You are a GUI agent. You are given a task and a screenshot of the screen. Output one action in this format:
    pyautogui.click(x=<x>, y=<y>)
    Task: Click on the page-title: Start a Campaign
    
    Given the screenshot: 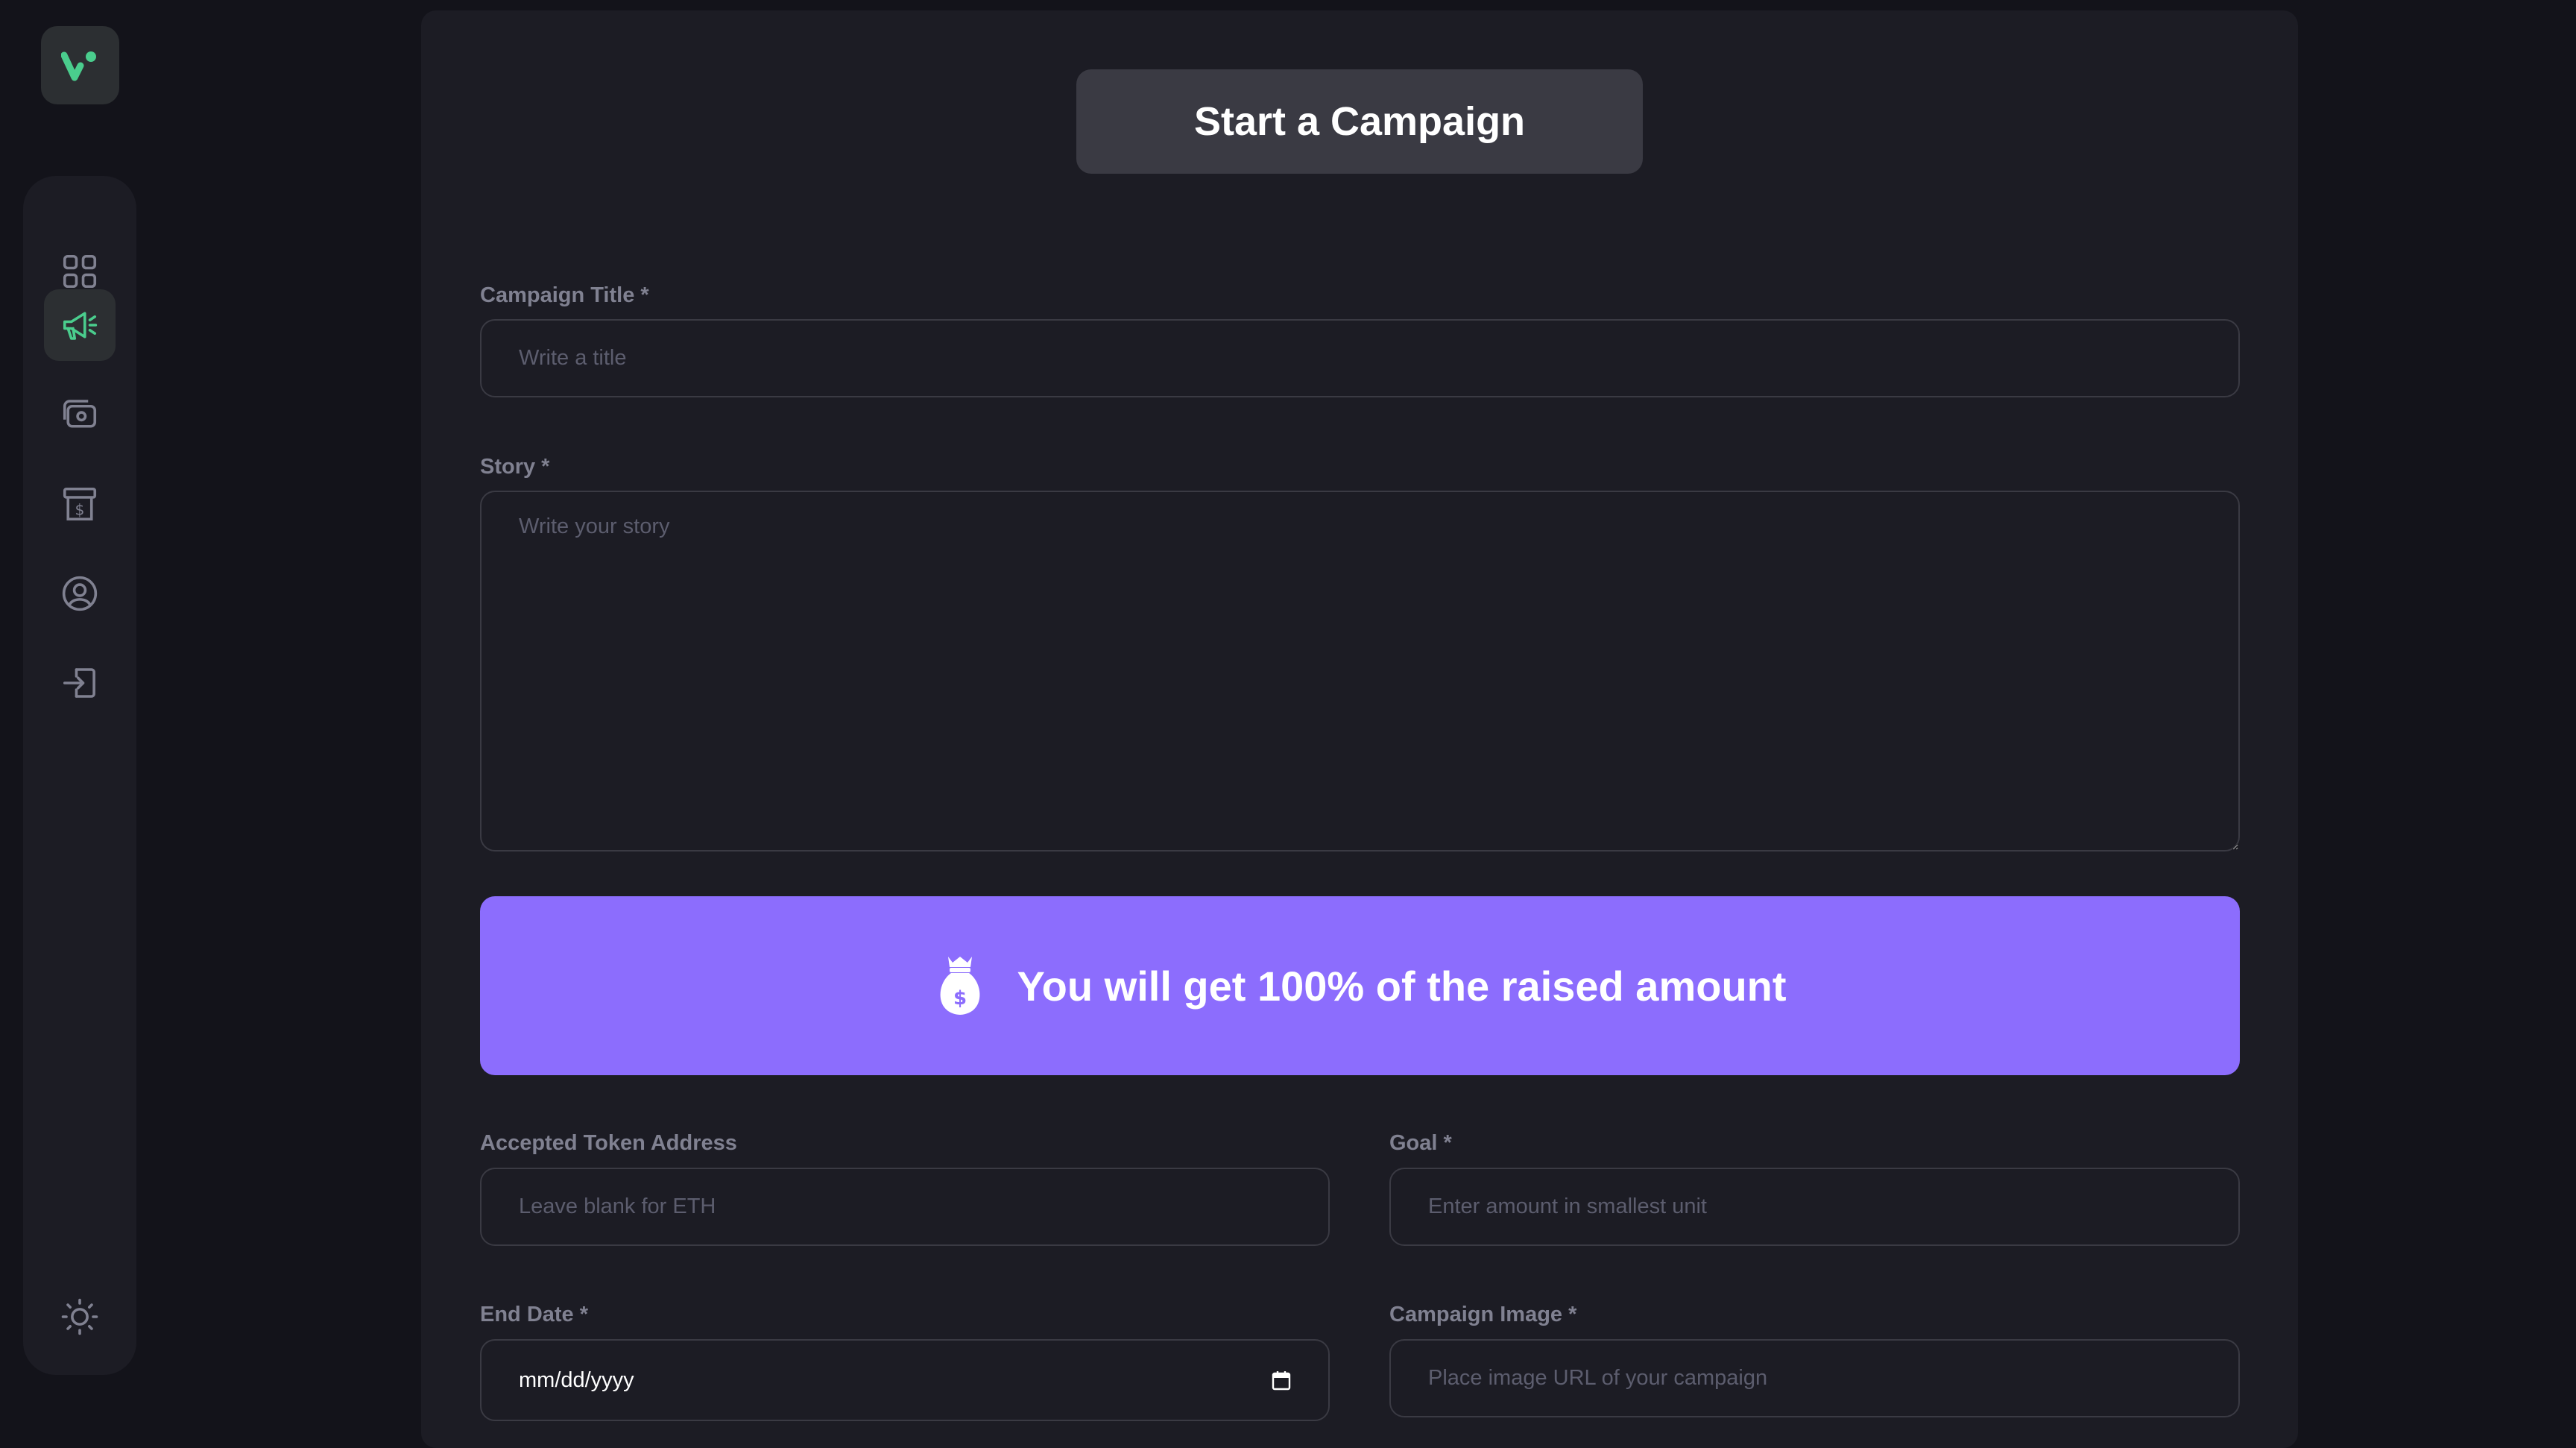 What is the action you would take?
    pyautogui.click(x=1359, y=121)
    